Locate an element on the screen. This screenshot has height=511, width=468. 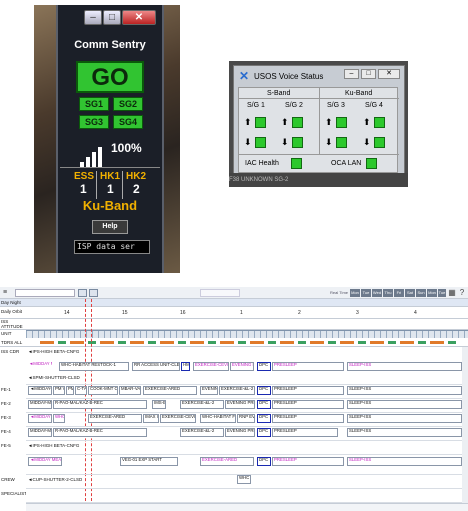
event: VEG-01 EXP START is located at coordinates (149, 461).